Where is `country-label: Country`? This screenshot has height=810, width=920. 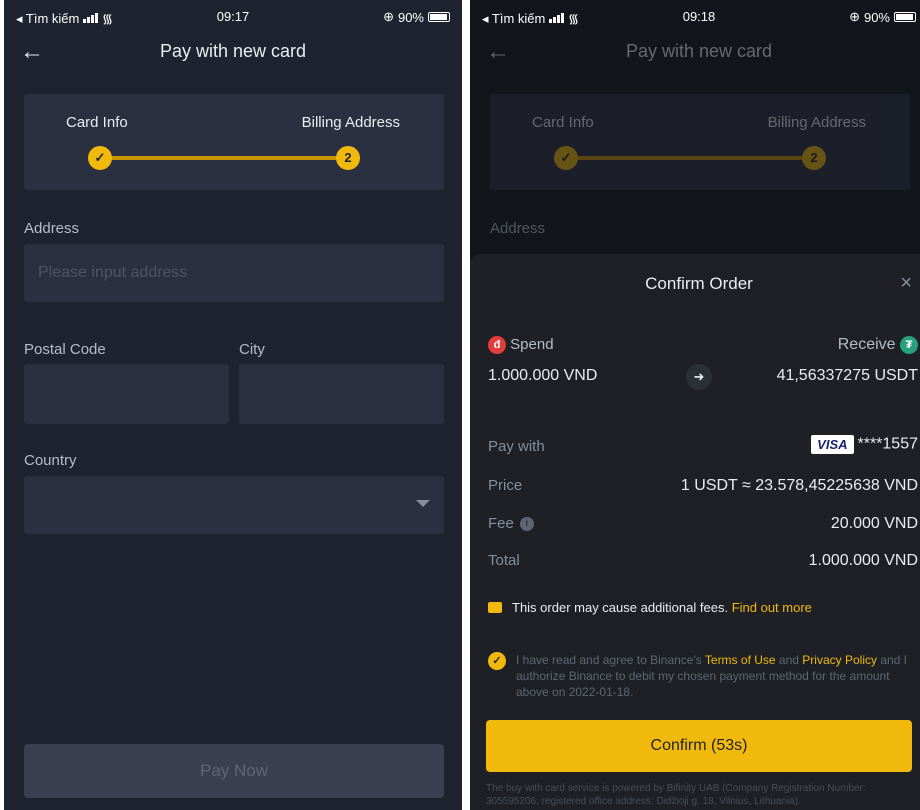 country-label: Country is located at coordinates (50, 460).